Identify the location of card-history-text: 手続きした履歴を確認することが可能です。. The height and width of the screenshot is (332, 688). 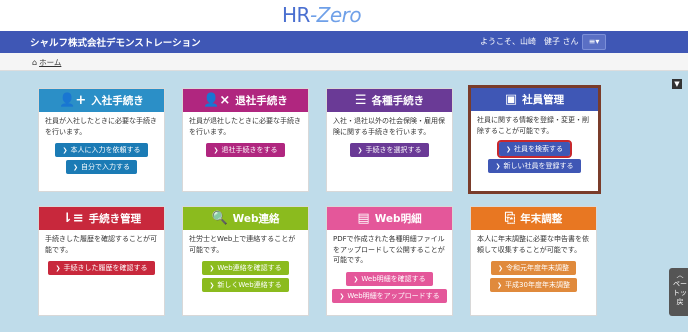
(101, 244).